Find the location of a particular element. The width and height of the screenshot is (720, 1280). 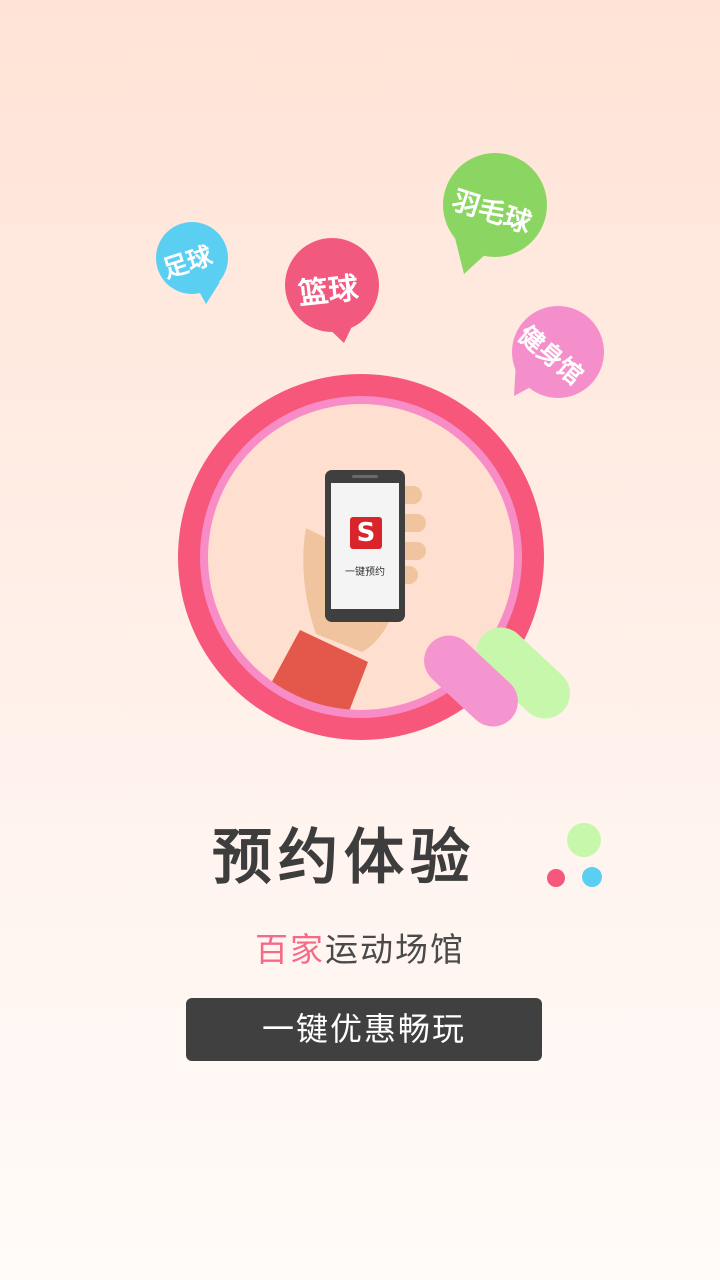

headline-row: 预约体验 is located at coordinates (360, 858).